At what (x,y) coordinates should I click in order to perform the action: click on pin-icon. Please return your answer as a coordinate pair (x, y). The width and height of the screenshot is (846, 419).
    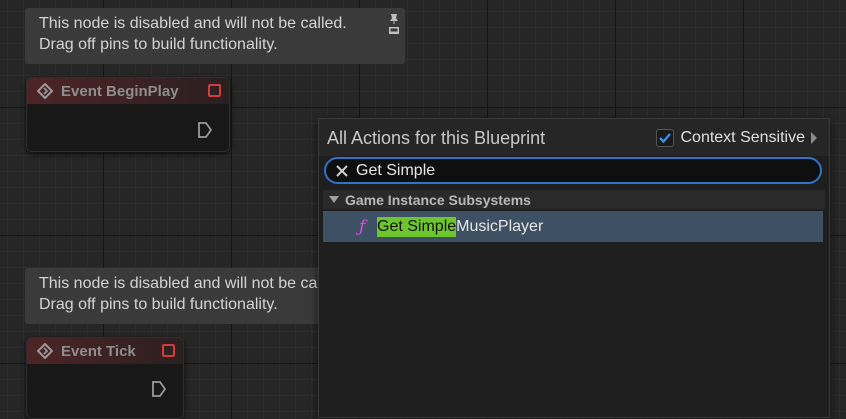
    Looking at the image, I should click on (394, 24).